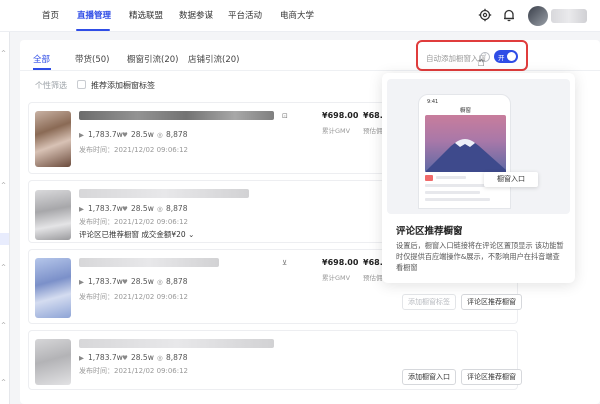  What do you see at coordinates (538, 16) in the screenshot?
I see `avatar` at bounding box center [538, 16].